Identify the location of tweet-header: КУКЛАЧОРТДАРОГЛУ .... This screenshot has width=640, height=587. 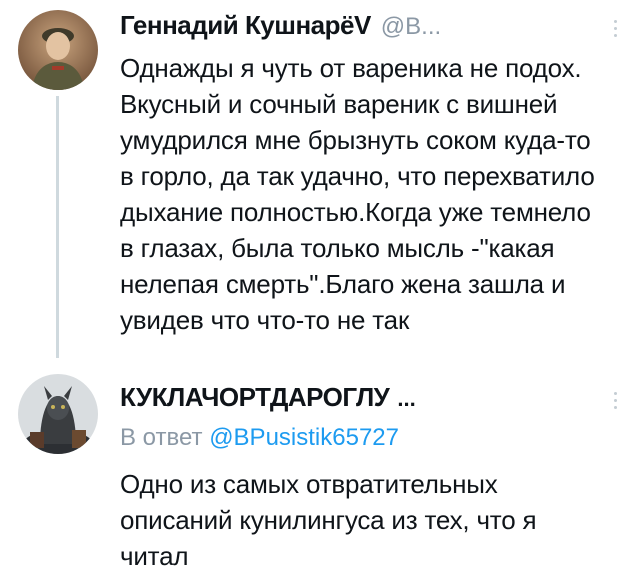
(365, 399).